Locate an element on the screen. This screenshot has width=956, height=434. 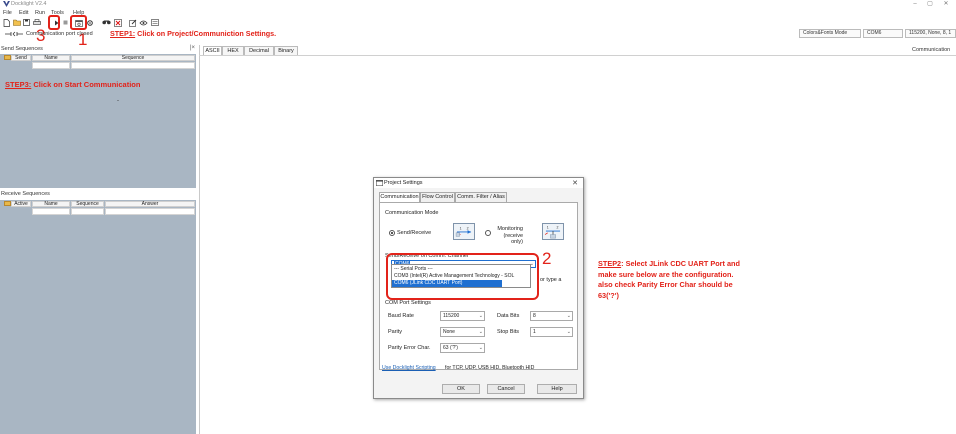
edit-icon is located at coordinates (132, 22).